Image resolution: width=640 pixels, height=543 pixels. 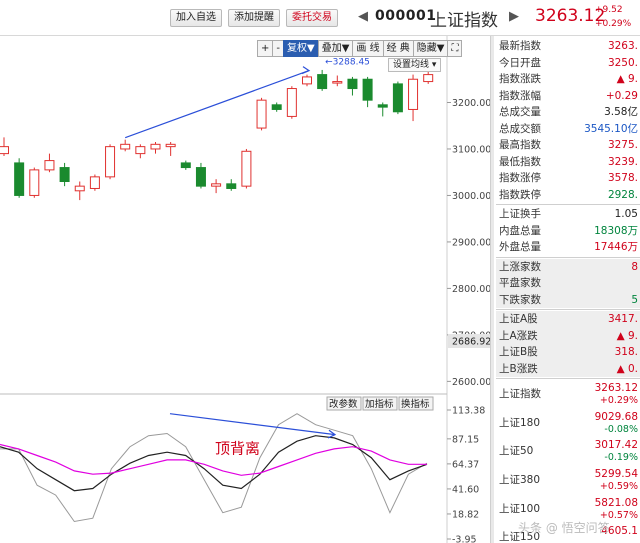 I want to click on indicator-button-label: 改参数, so click(x=343, y=404).